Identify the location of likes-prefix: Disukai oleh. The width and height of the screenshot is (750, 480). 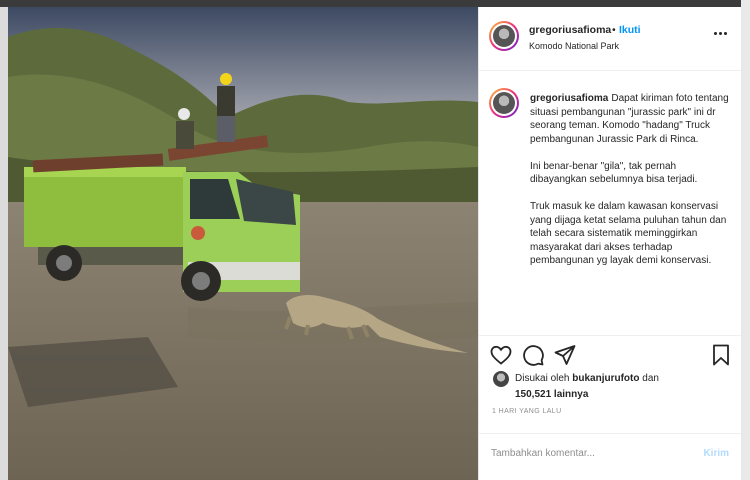
(542, 378).